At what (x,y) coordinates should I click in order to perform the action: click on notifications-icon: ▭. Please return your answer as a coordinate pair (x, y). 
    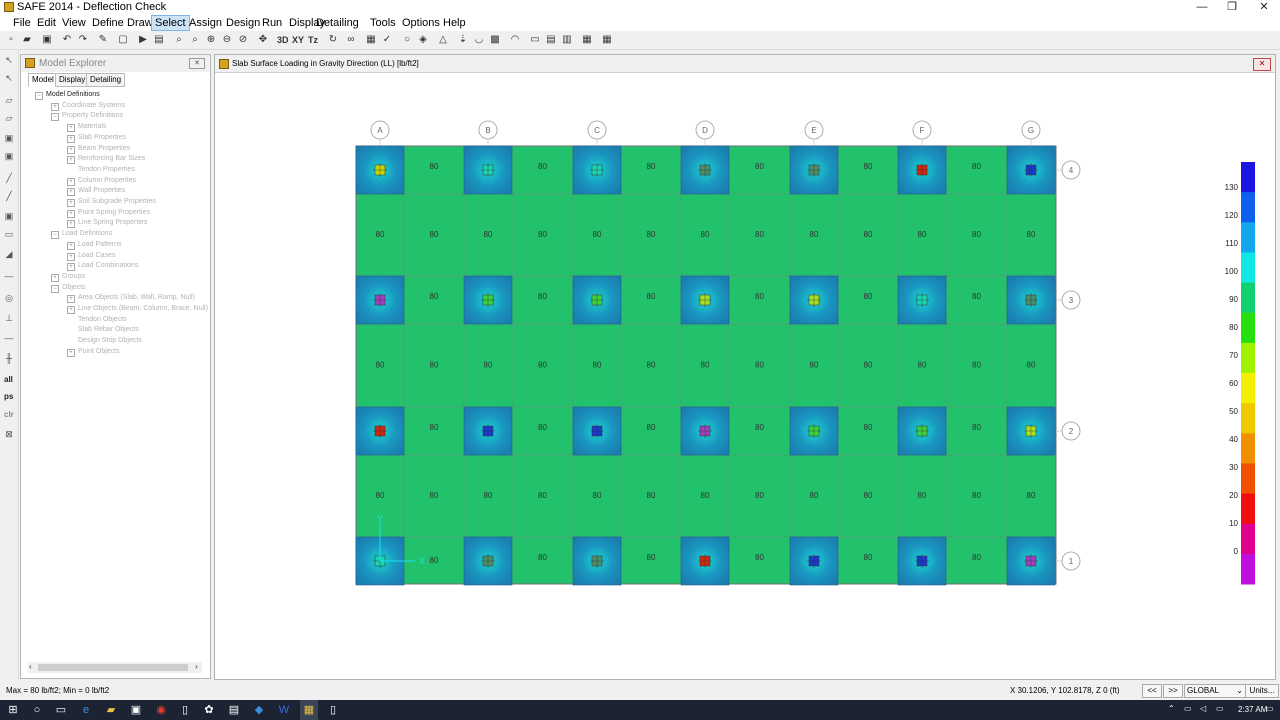
    Looking at the image, I should click on (1270, 708).